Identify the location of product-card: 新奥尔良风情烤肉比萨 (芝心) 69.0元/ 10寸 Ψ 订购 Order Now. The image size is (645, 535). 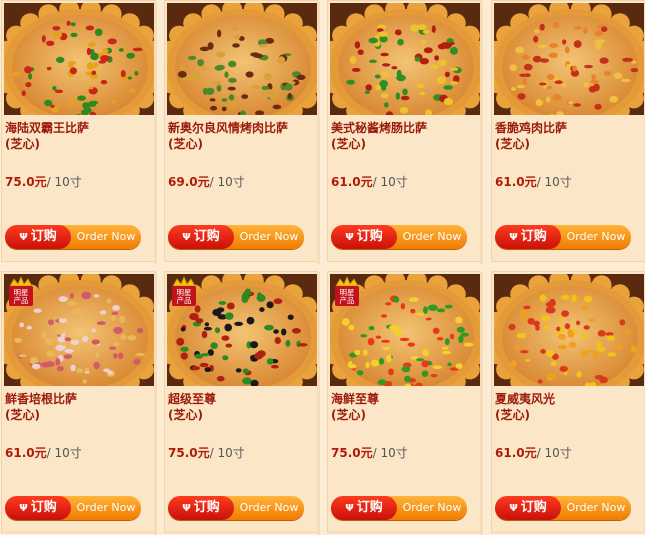
(242, 132).